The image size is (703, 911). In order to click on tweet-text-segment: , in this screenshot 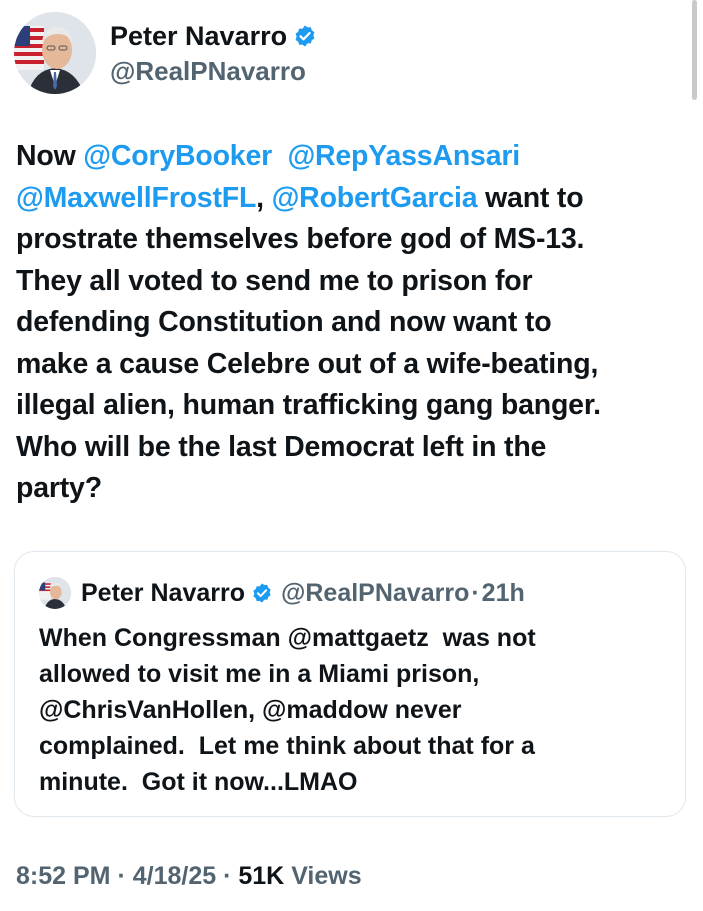, I will do `click(264, 197)`.